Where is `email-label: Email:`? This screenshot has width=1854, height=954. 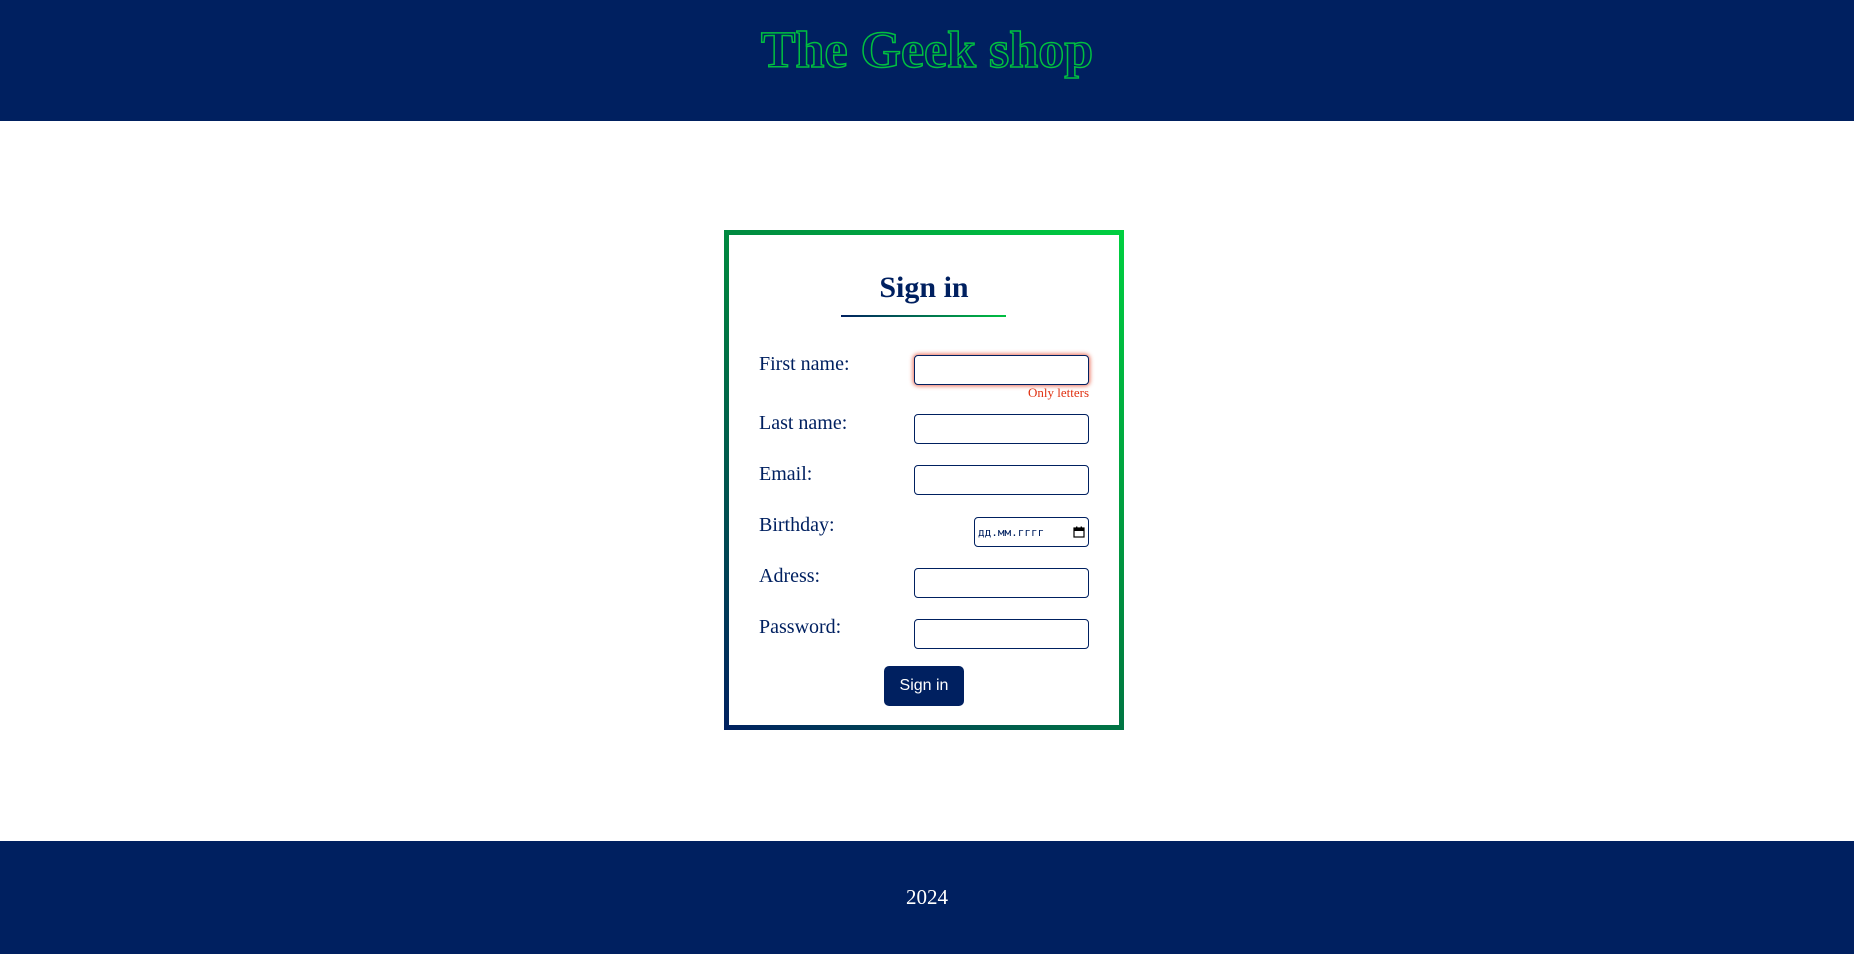
email-label: Email: is located at coordinates (786, 474).